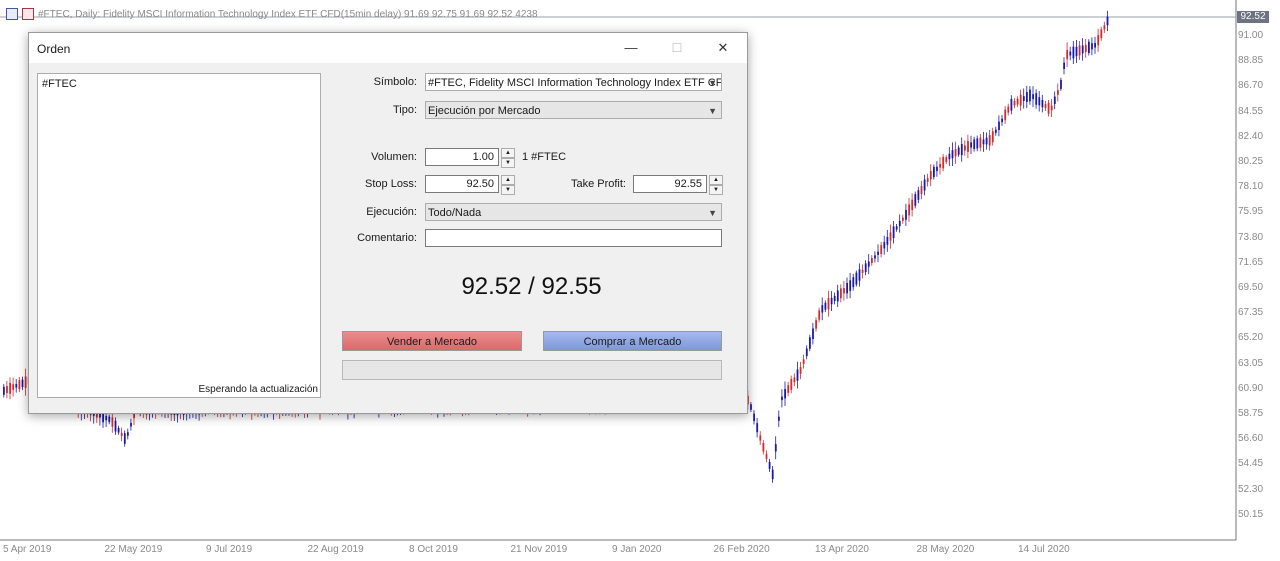 Image resolution: width=1280 pixels, height=561 pixels. What do you see at coordinates (1251, 413) in the screenshot?
I see `price-tick-label: 58.75` at bounding box center [1251, 413].